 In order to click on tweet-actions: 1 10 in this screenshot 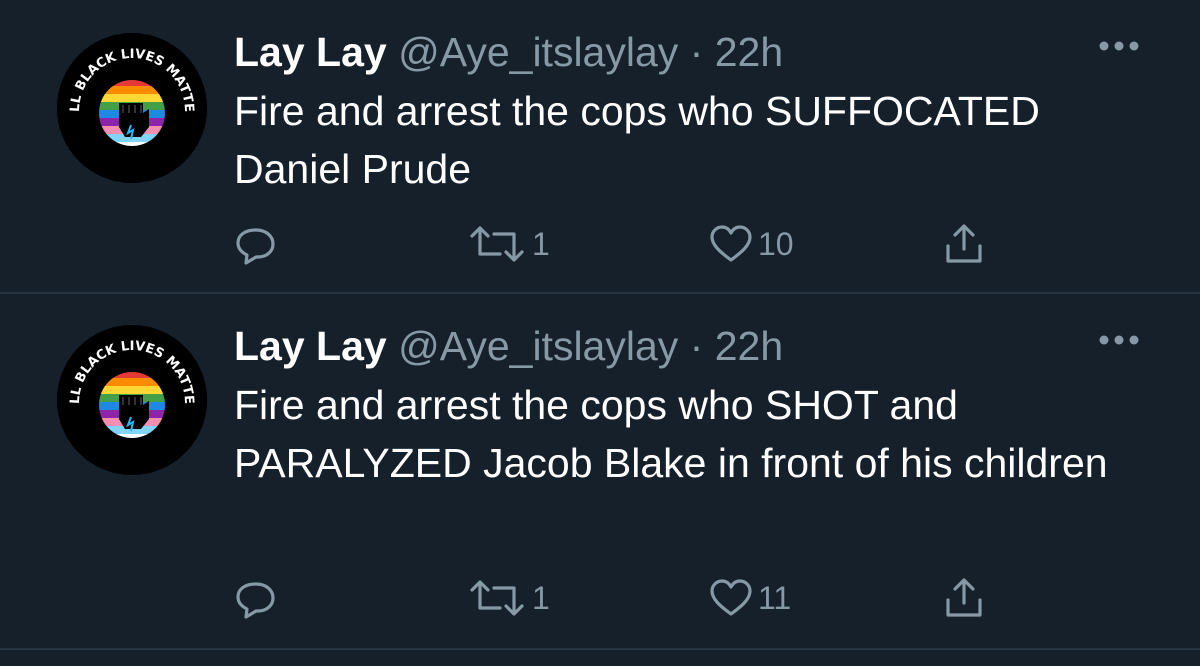, I will do `click(634, 244)`.